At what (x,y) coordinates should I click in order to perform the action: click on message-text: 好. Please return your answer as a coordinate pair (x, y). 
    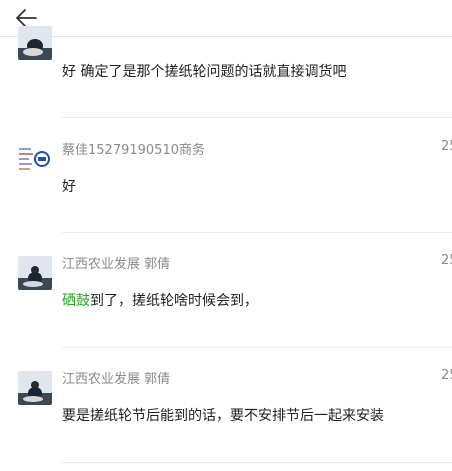
    Looking at the image, I should click on (69, 187).